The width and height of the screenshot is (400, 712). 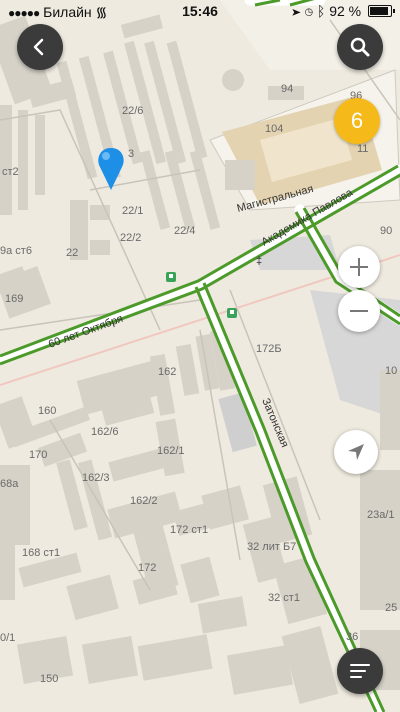 I want to click on locate-me-button, so click(x=356, y=452).